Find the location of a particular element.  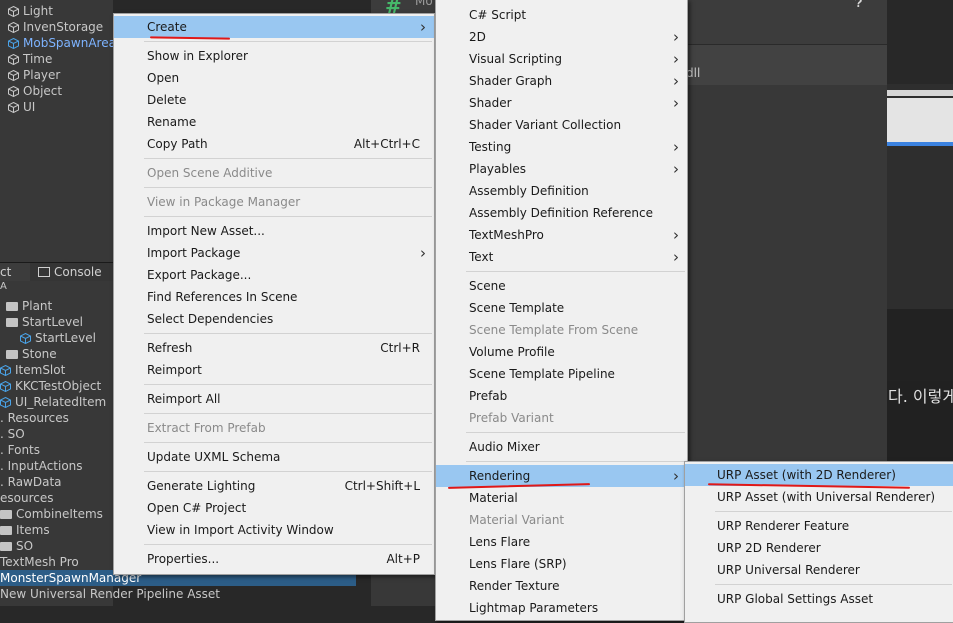

menu-item: Create › is located at coordinates (274, 27).